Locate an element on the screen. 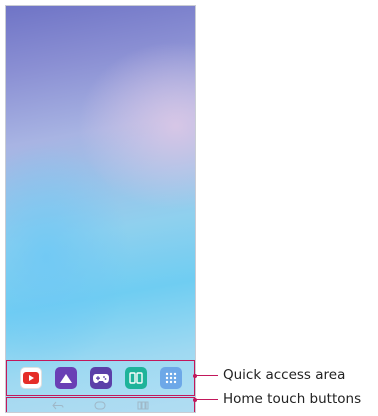 Image resolution: width=378 pixels, height=416 pixels. quick-access-callout-line is located at coordinates (207, 375).